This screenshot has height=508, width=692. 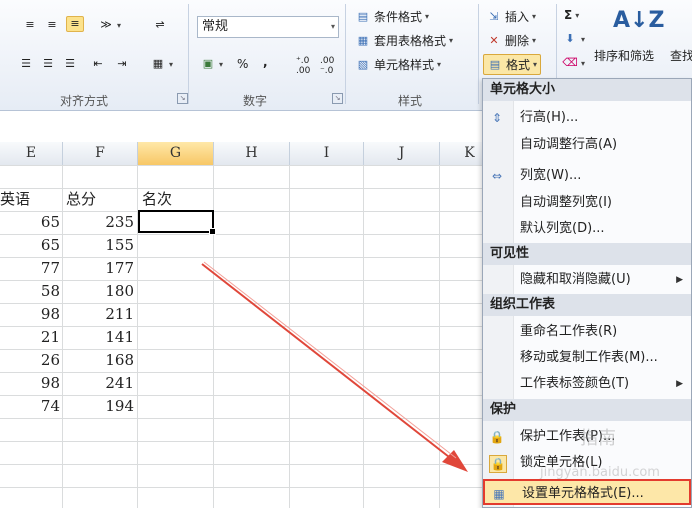 I want to click on lock-icon: 🔒, so click(x=498, y=464).